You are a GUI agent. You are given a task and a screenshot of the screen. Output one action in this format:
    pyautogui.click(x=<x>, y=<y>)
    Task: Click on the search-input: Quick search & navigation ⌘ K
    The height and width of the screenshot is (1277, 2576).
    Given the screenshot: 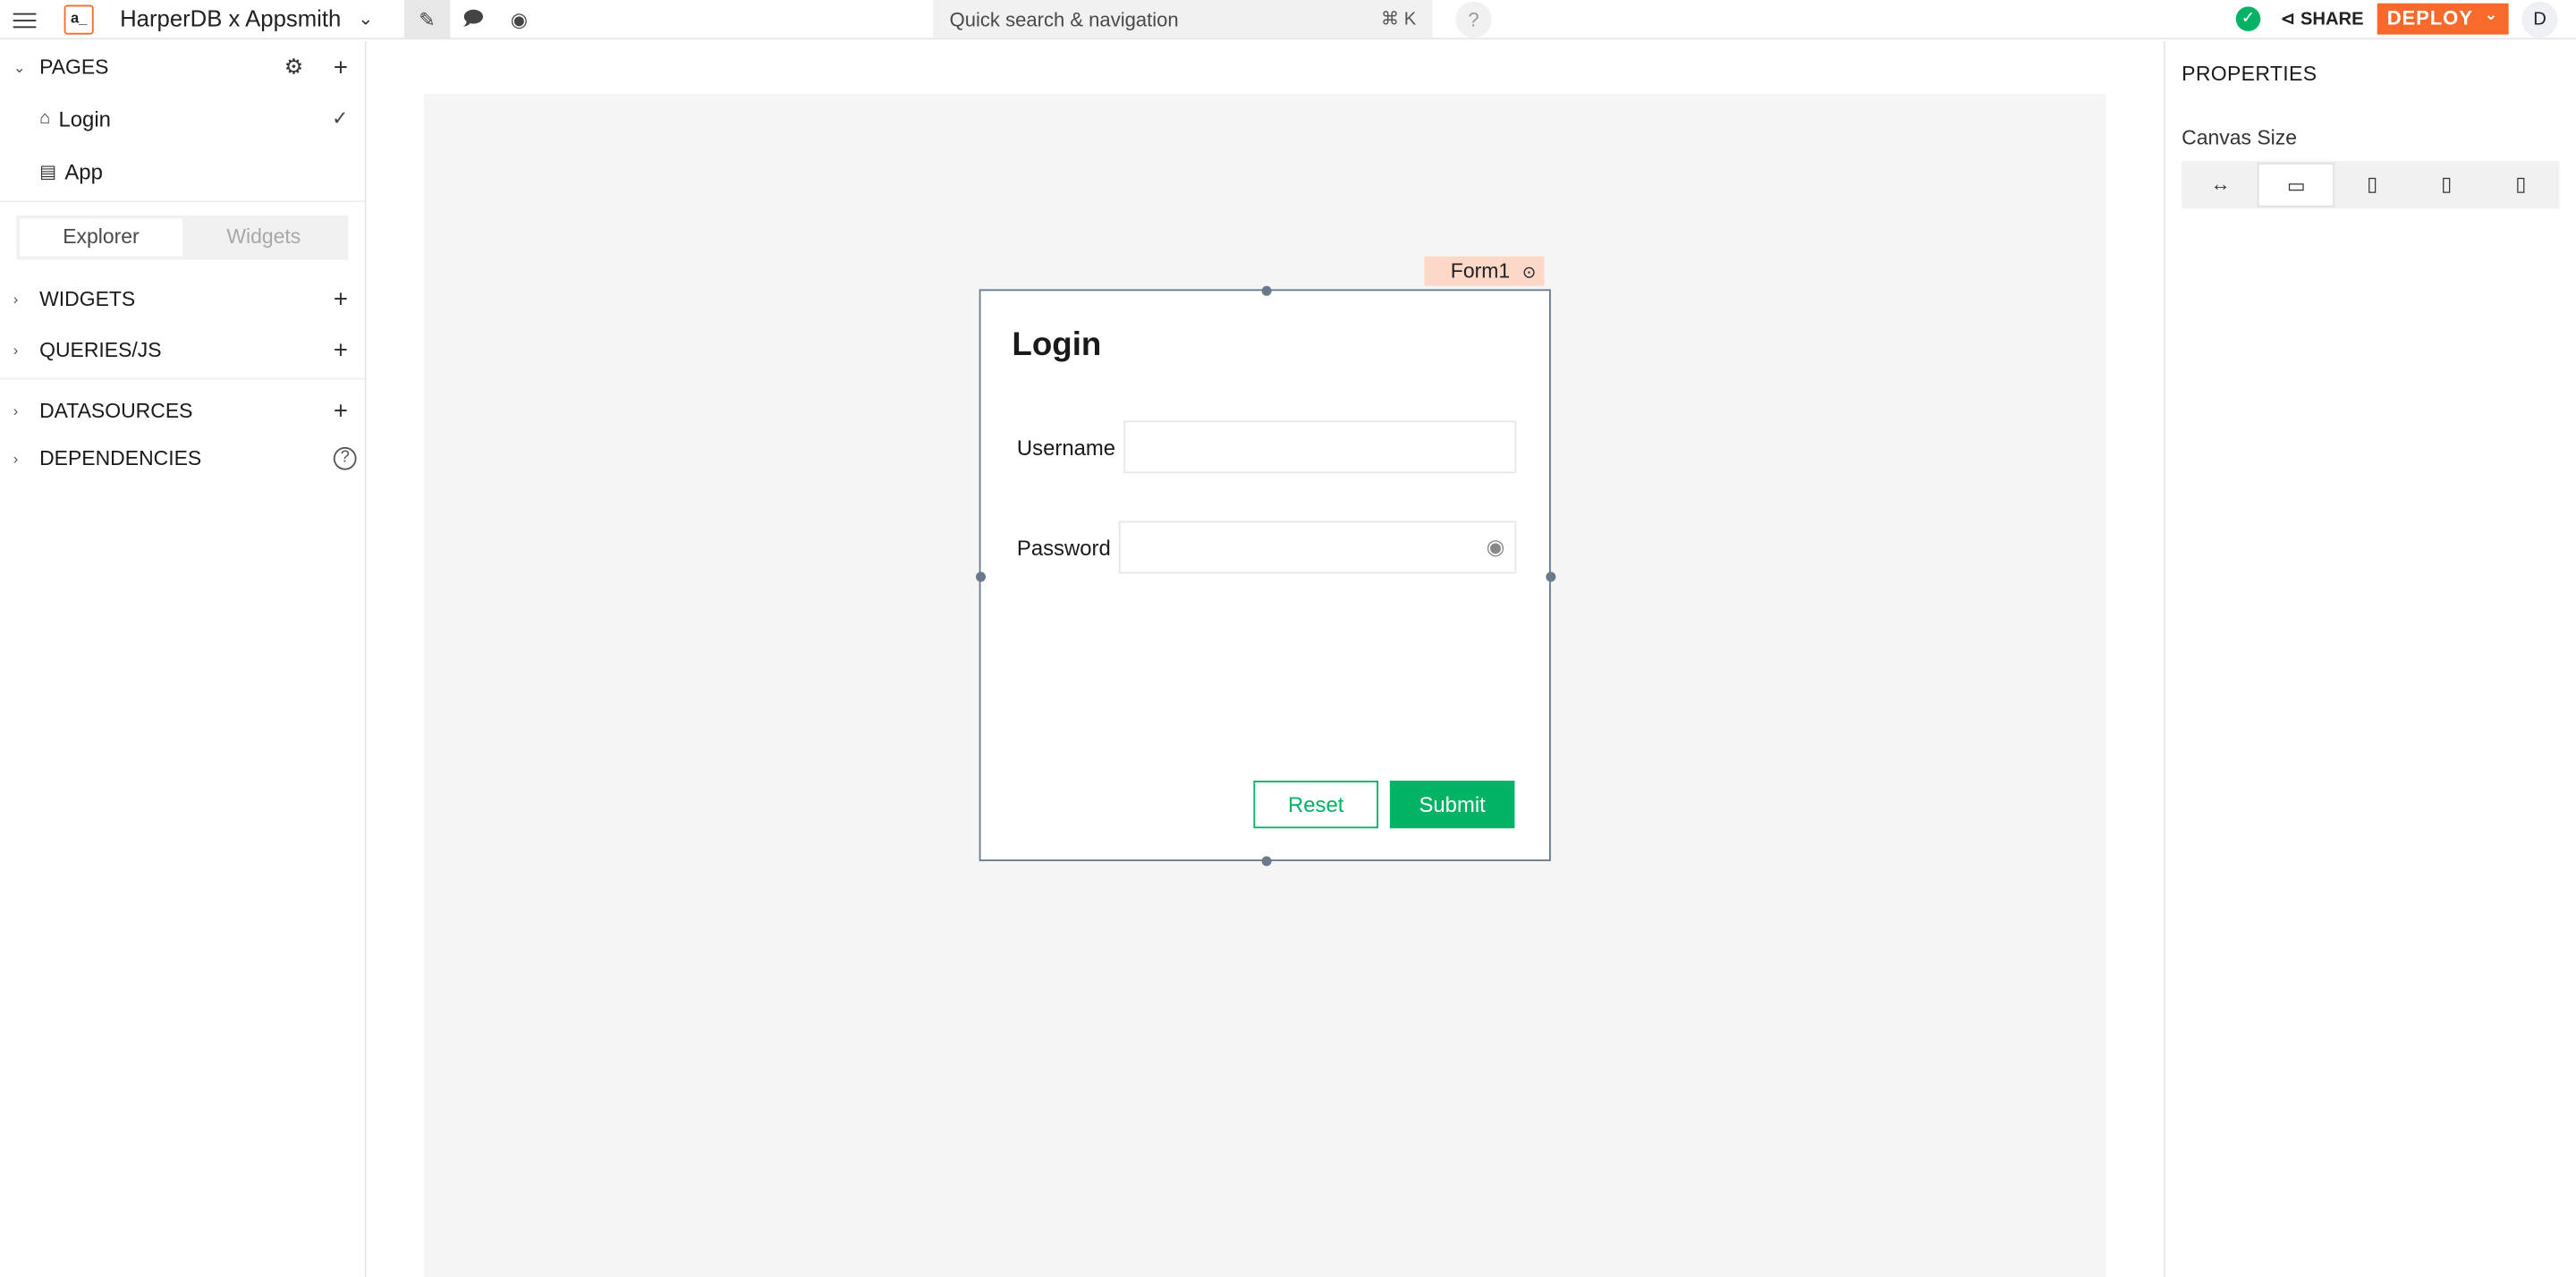 What is the action you would take?
    pyautogui.click(x=1183, y=19)
    